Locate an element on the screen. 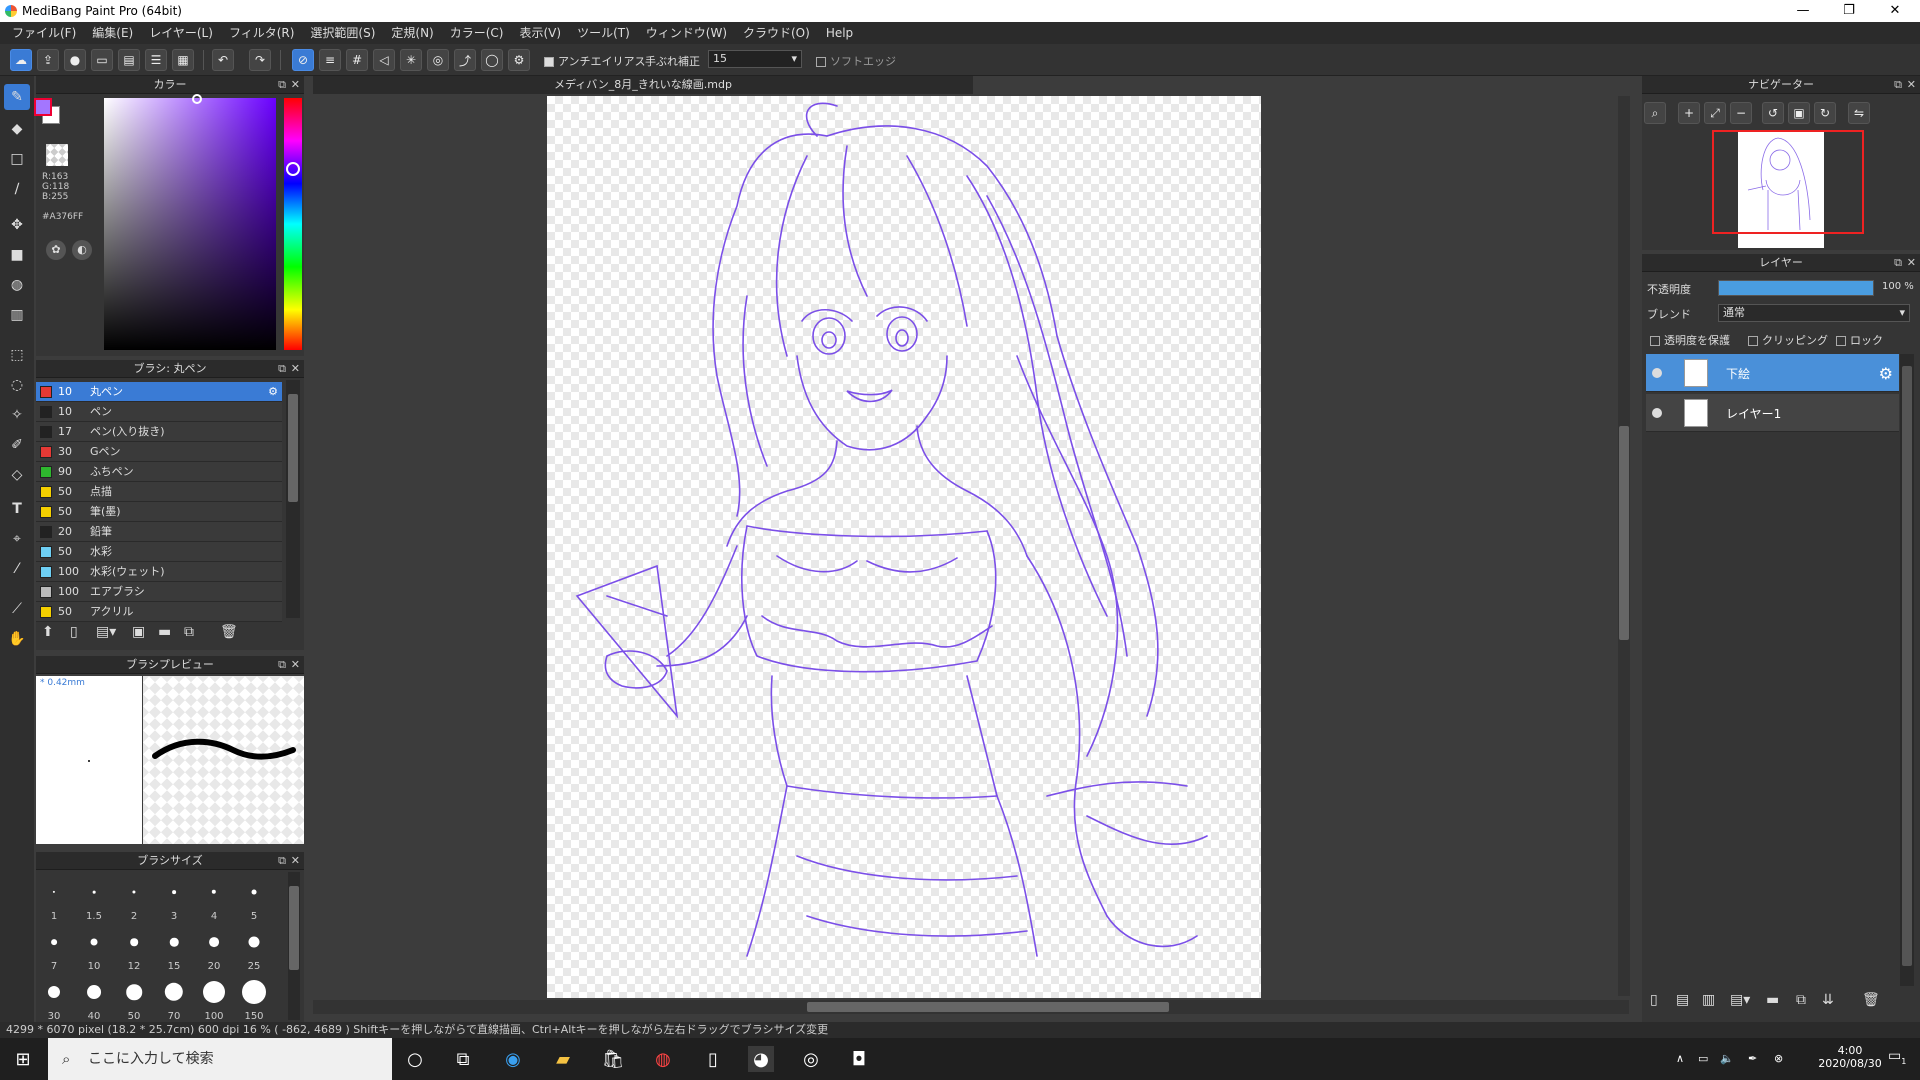  ellipse-snap-icon: ◯ is located at coordinates (492, 60).